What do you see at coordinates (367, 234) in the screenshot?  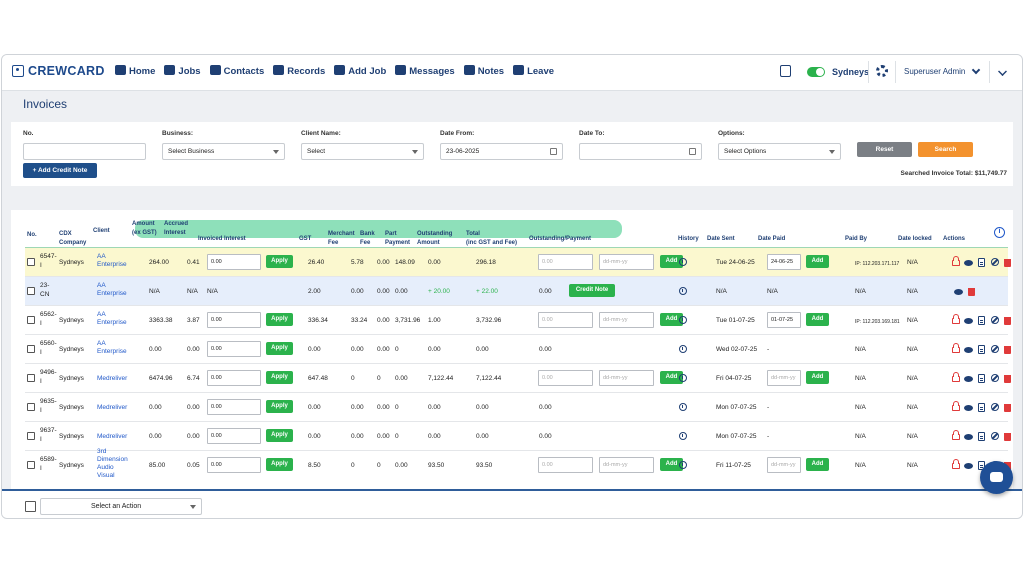 I see `col-header-bank: Bank` at bounding box center [367, 234].